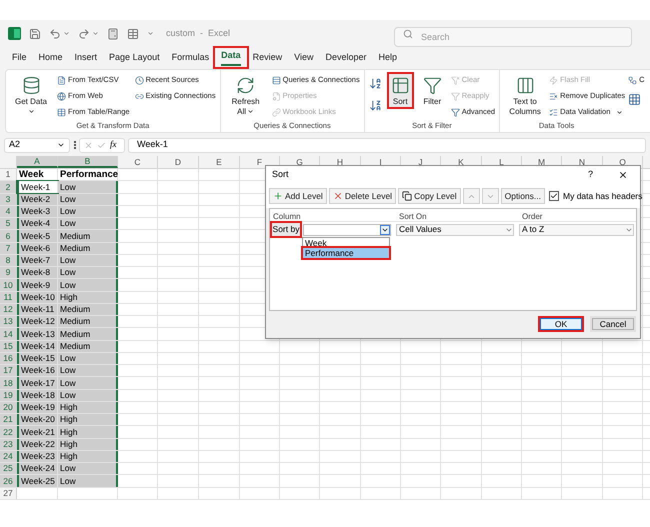  I want to click on ribbon-button: Filter, so click(432, 90).